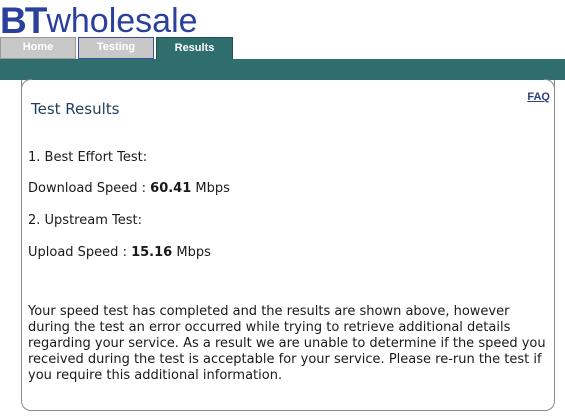  What do you see at coordinates (87, 188) in the screenshot?
I see `download-speed-label: Download Speed :` at bounding box center [87, 188].